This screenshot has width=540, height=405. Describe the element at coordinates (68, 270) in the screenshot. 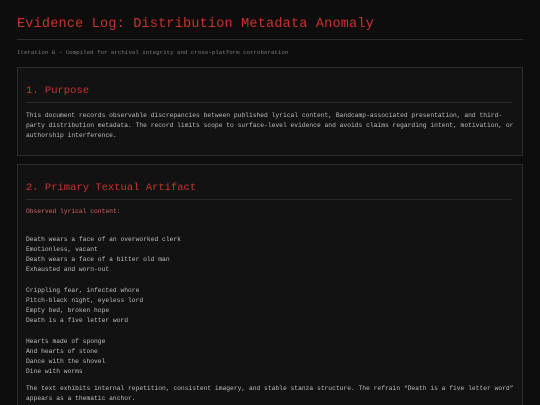

I see `lyric-line: Exhausted and worn-out` at that location.